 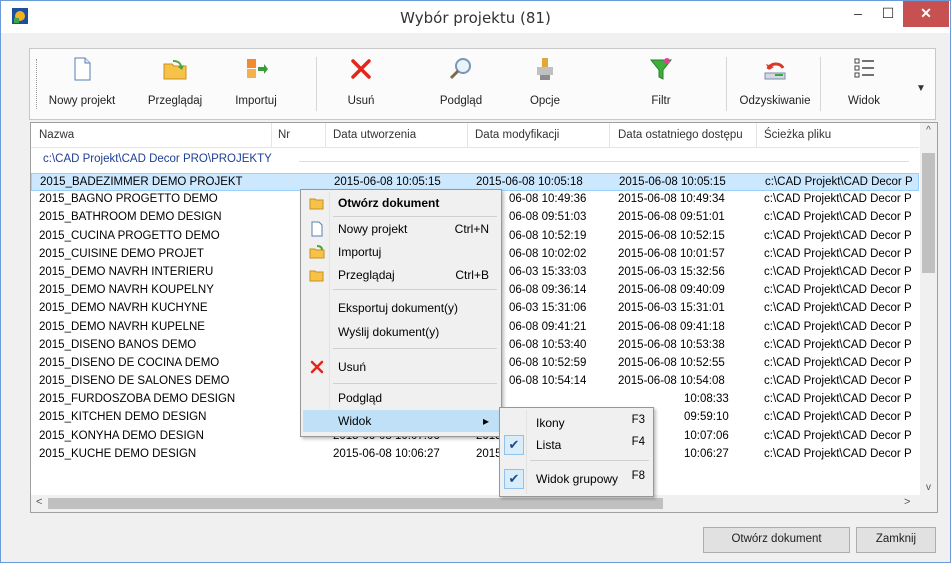 What do you see at coordinates (928, 213) in the screenshot?
I see `vertical-scroll-thumb` at bounding box center [928, 213].